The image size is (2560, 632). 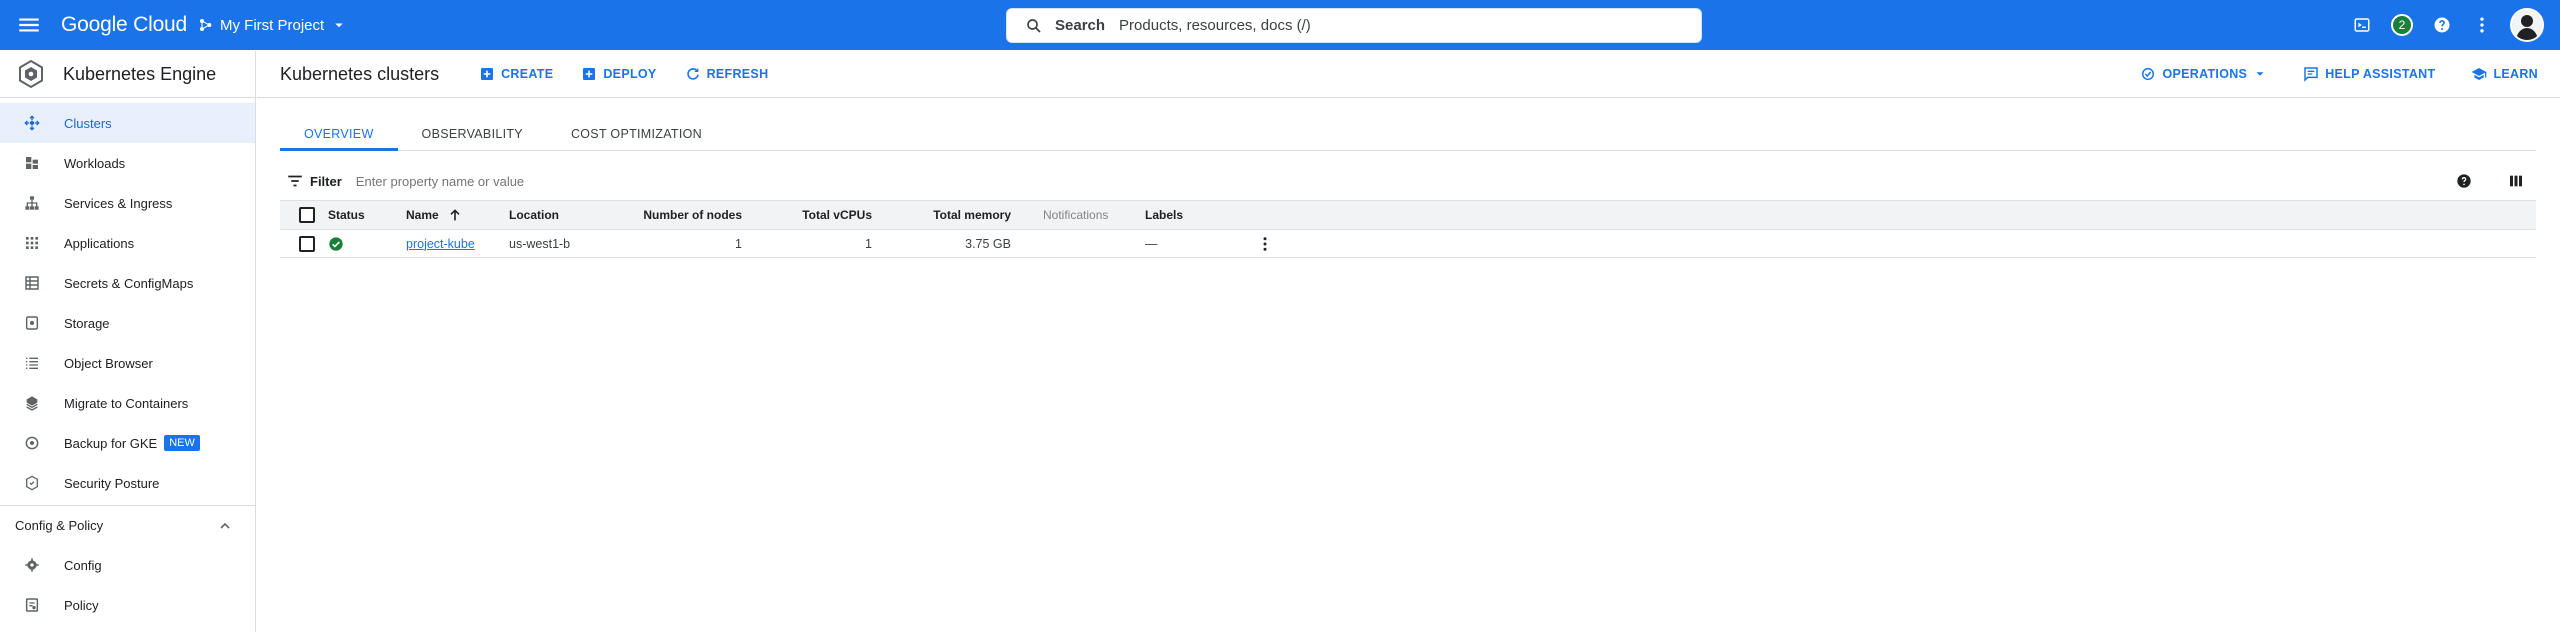 What do you see at coordinates (1354, 25) in the screenshot?
I see `search-bar: Search Products, resources, docs (/)` at bounding box center [1354, 25].